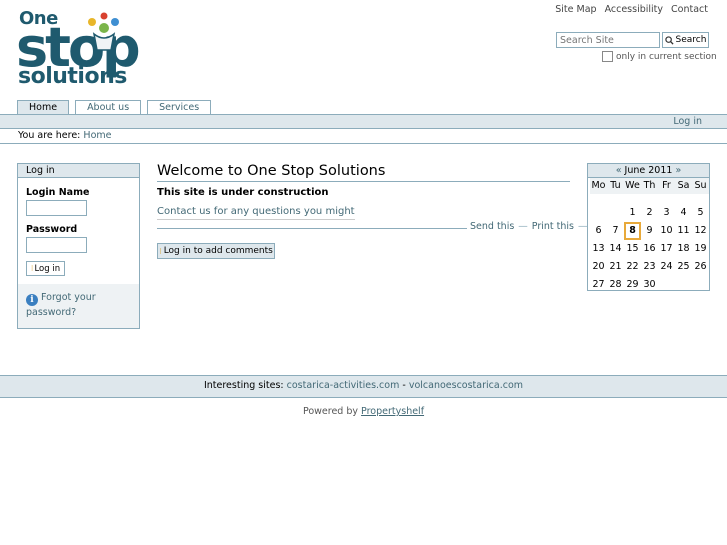 This screenshot has height=545, width=727. What do you see at coordinates (78, 171) in the screenshot?
I see `login-portlet-title: Log in` at bounding box center [78, 171].